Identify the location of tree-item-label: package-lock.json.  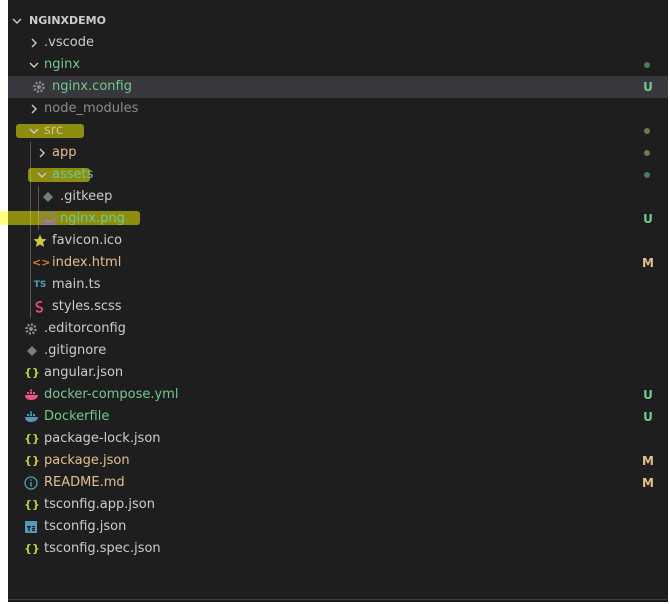
(102, 438).